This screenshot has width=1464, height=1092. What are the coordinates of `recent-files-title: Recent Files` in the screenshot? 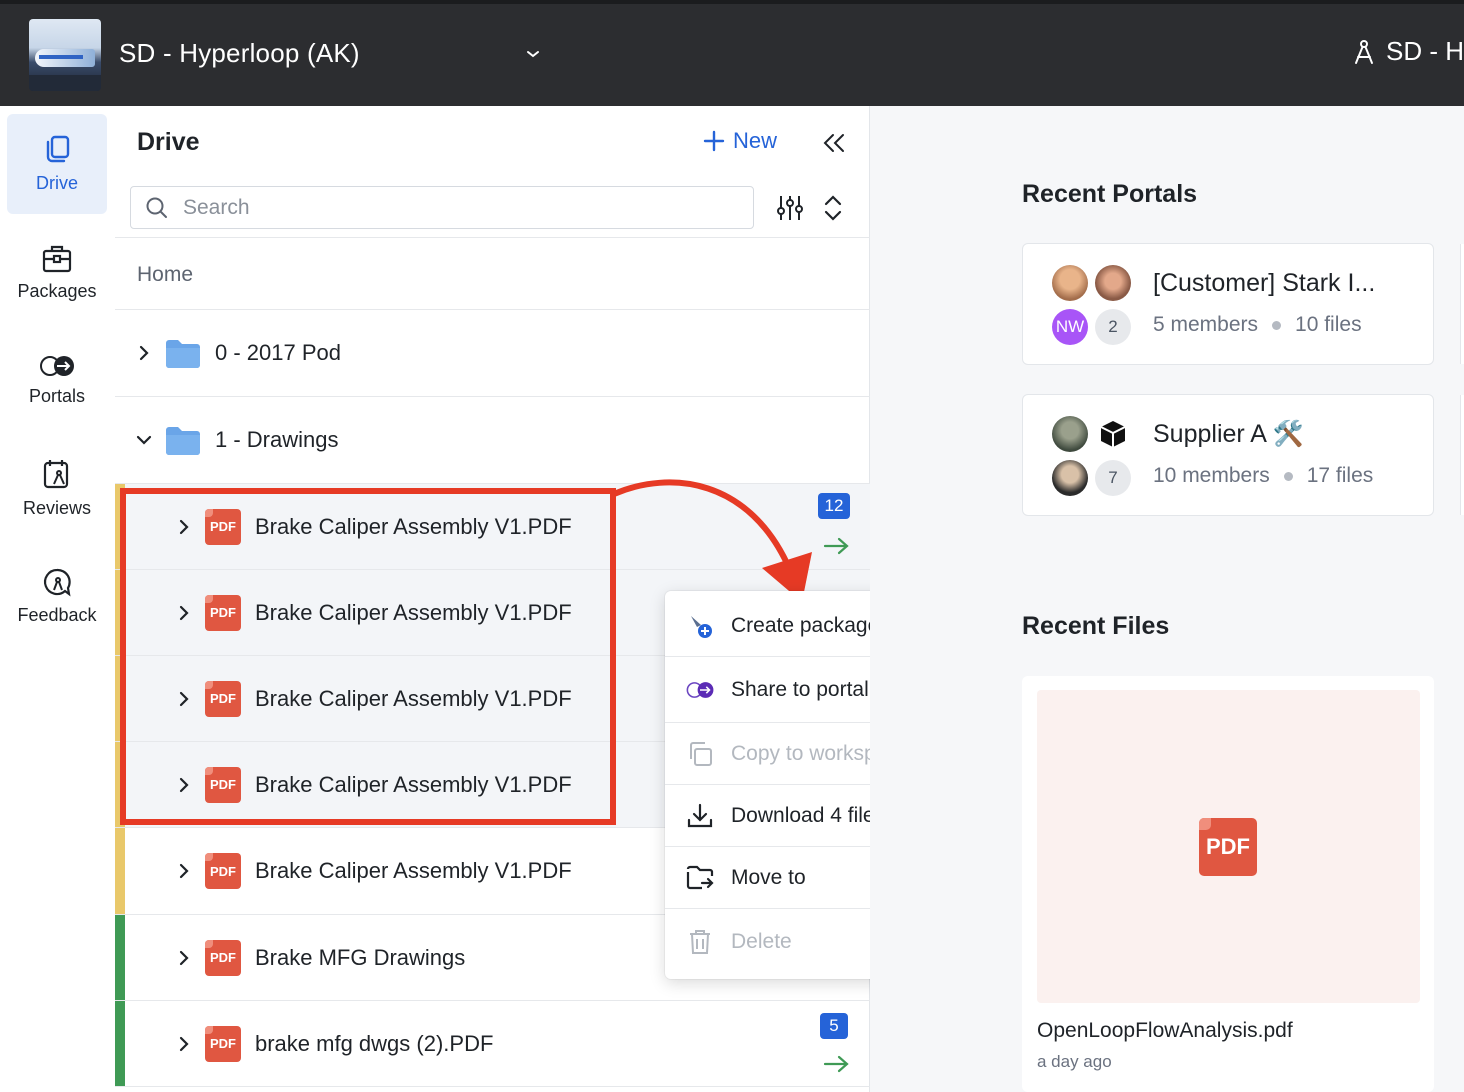 It's located at (1096, 626).